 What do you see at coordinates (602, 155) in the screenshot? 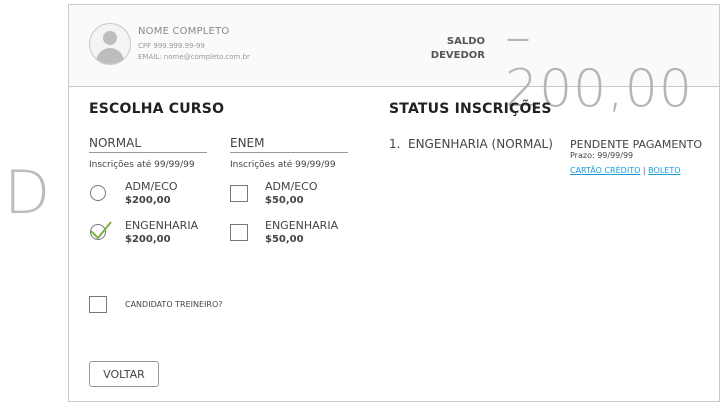
I see `status-item-deadline: Prazo: 99/99/99` at bounding box center [602, 155].